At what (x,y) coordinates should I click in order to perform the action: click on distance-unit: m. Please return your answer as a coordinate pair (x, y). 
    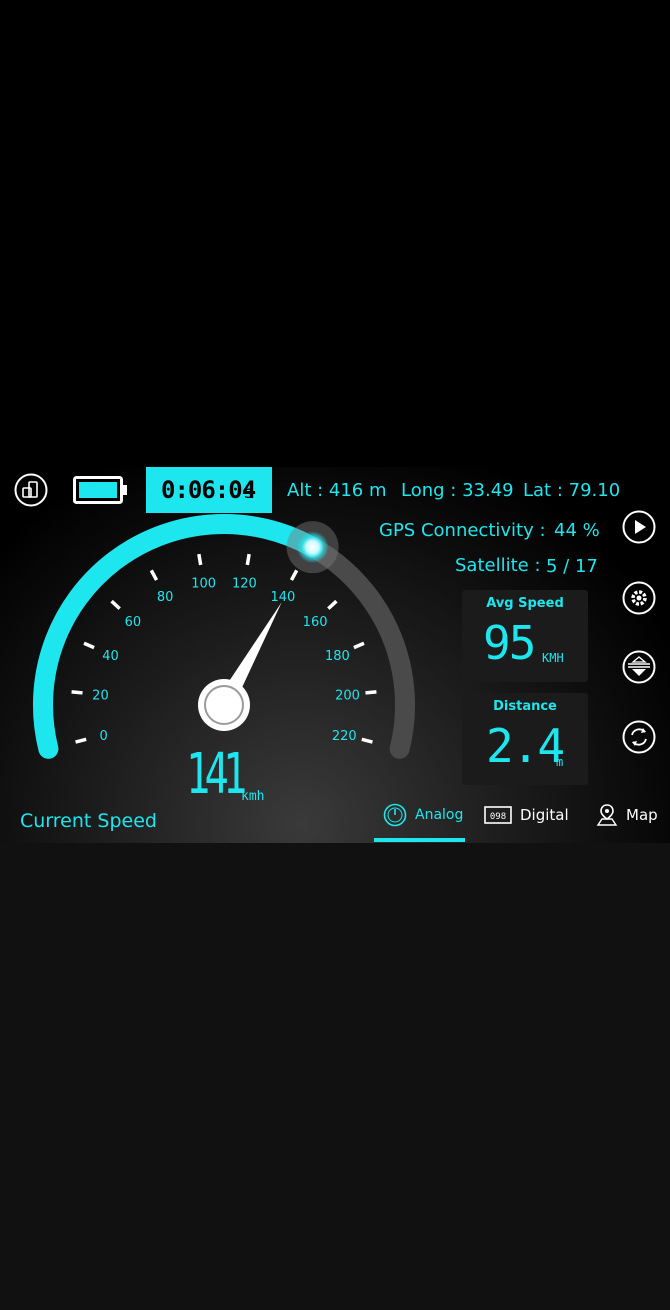
    Looking at the image, I should click on (560, 762).